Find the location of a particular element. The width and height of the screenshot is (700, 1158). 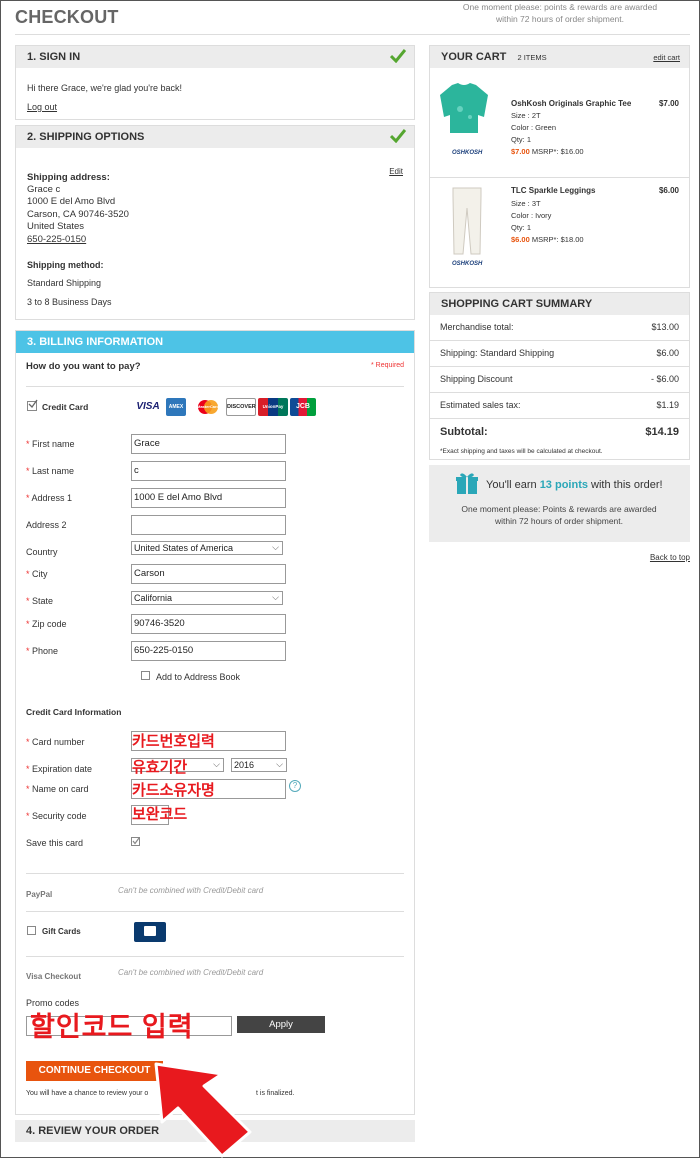

address2-input is located at coordinates (208, 525).